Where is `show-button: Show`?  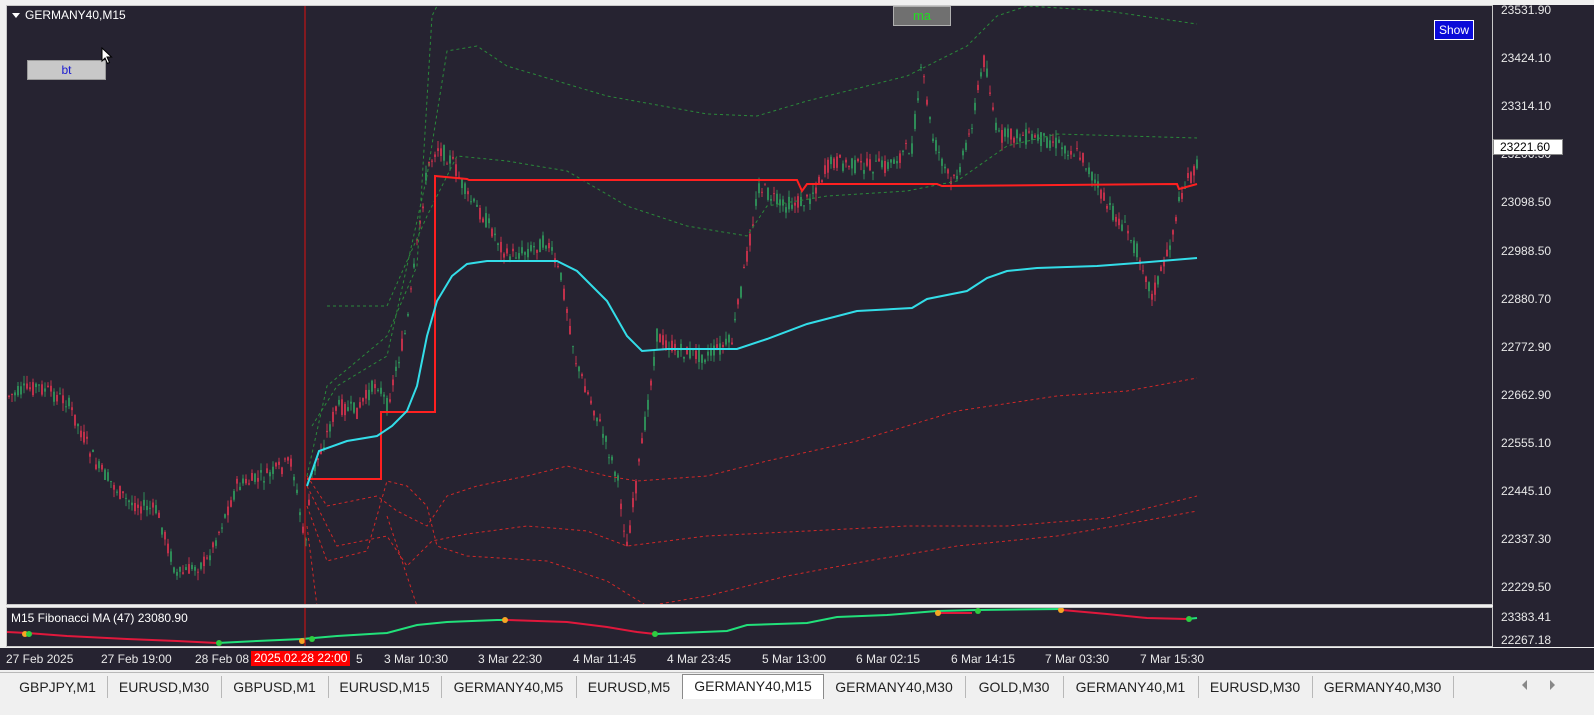 show-button: Show is located at coordinates (1454, 30).